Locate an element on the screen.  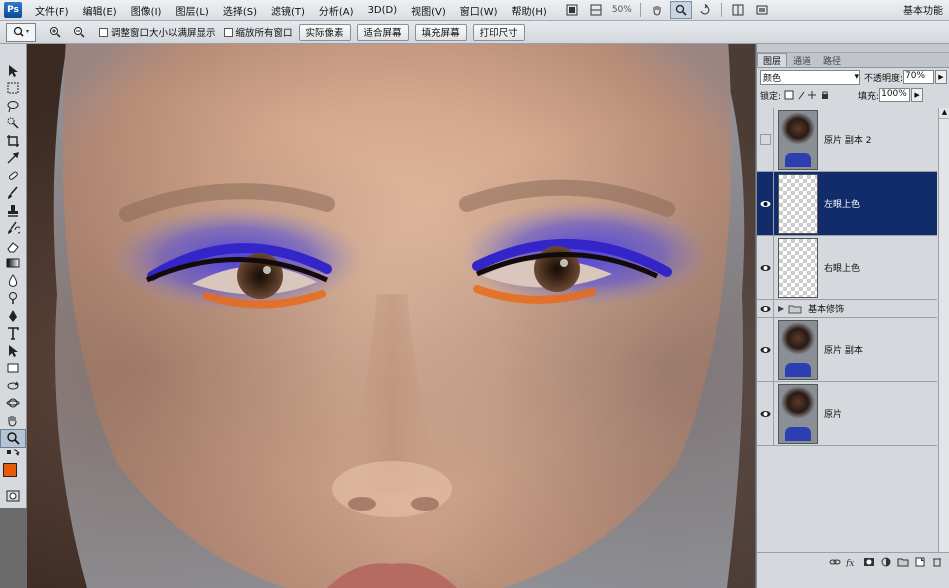
fill-screen-button: 填充屏幕 is located at coordinates (440, 32).